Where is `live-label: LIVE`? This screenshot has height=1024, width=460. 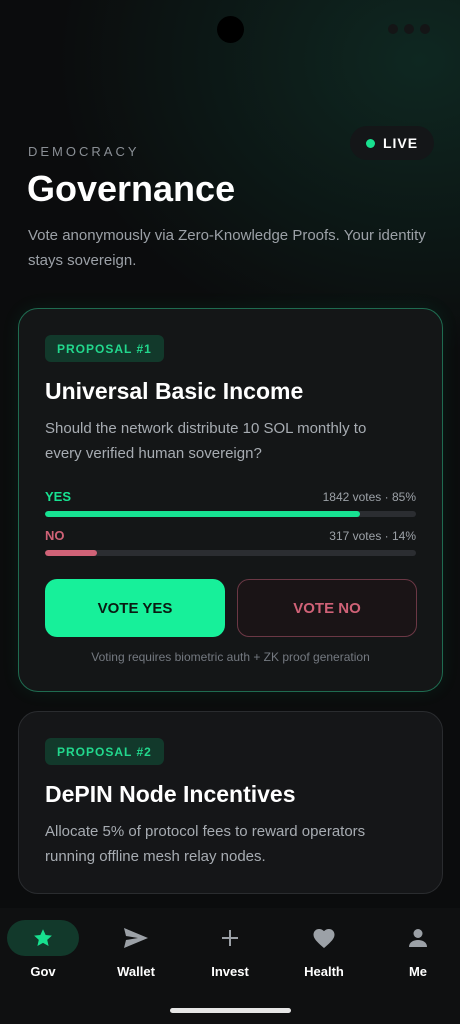 live-label: LIVE is located at coordinates (400, 143).